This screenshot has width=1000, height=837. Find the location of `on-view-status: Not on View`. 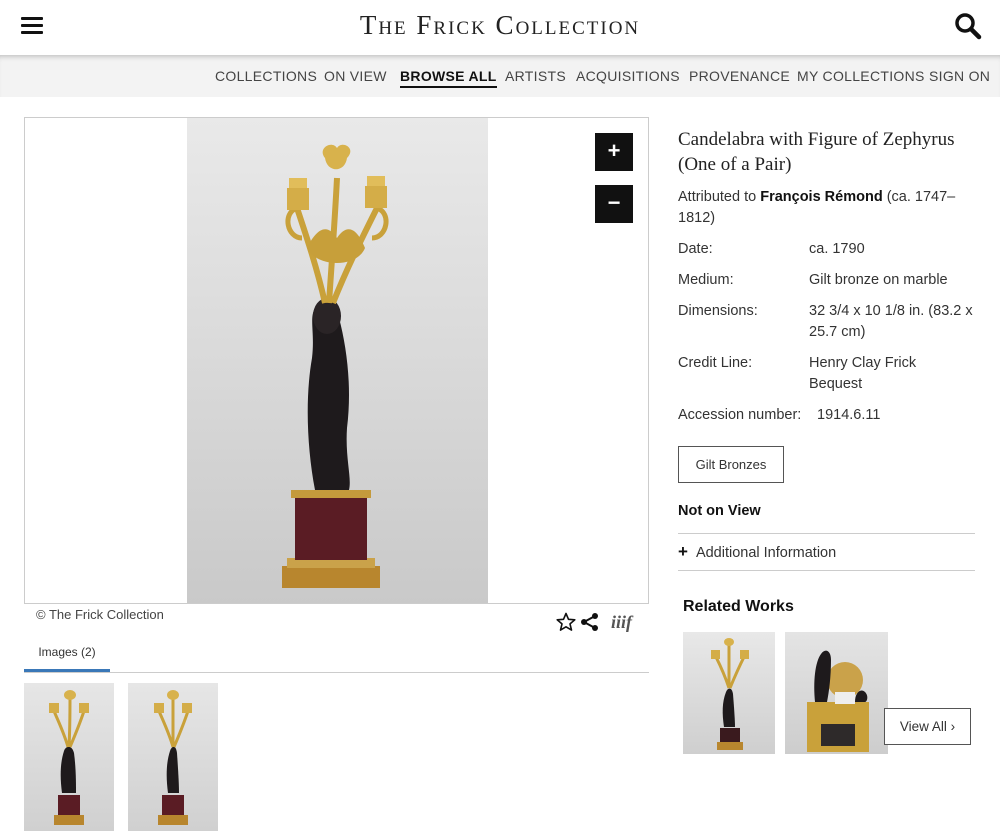

on-view-status: Not on View is located at coordinates (719, 511).